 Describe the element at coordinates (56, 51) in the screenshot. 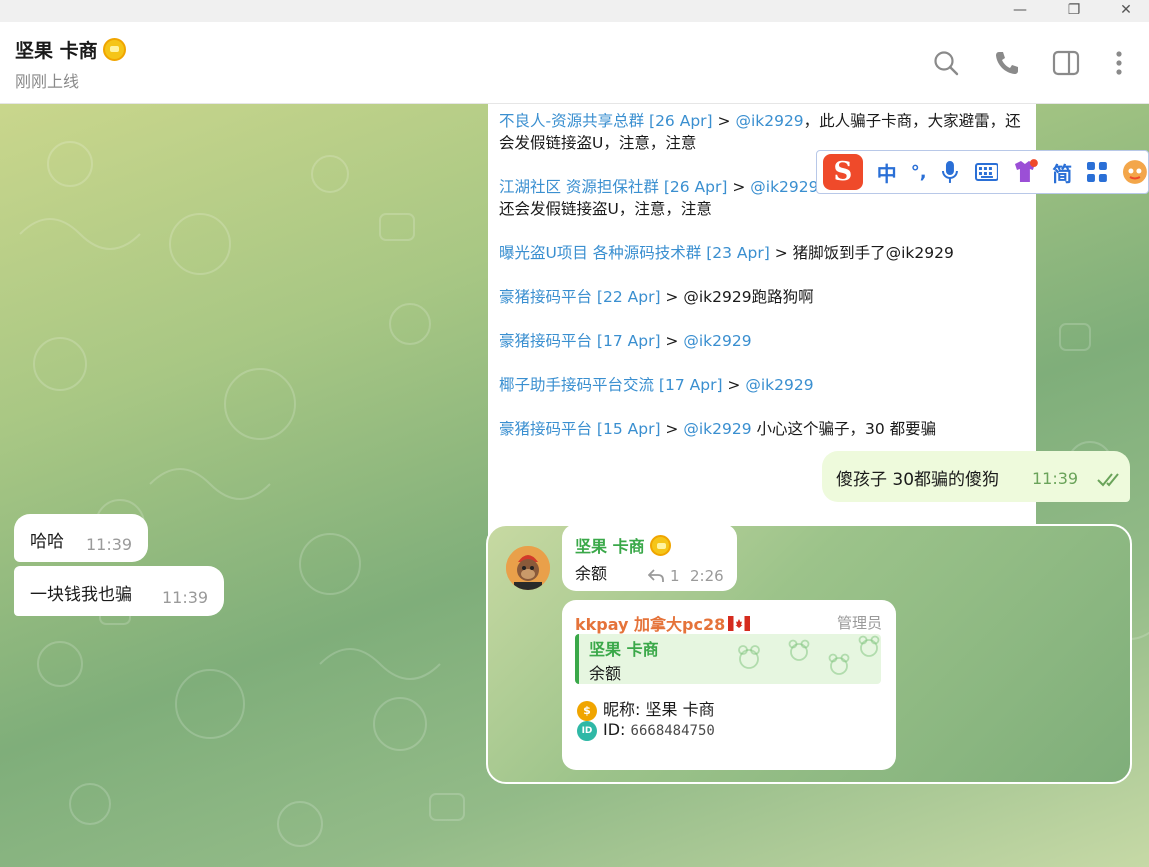

I see `chat-title-text: 坚果 卡商` at that location.